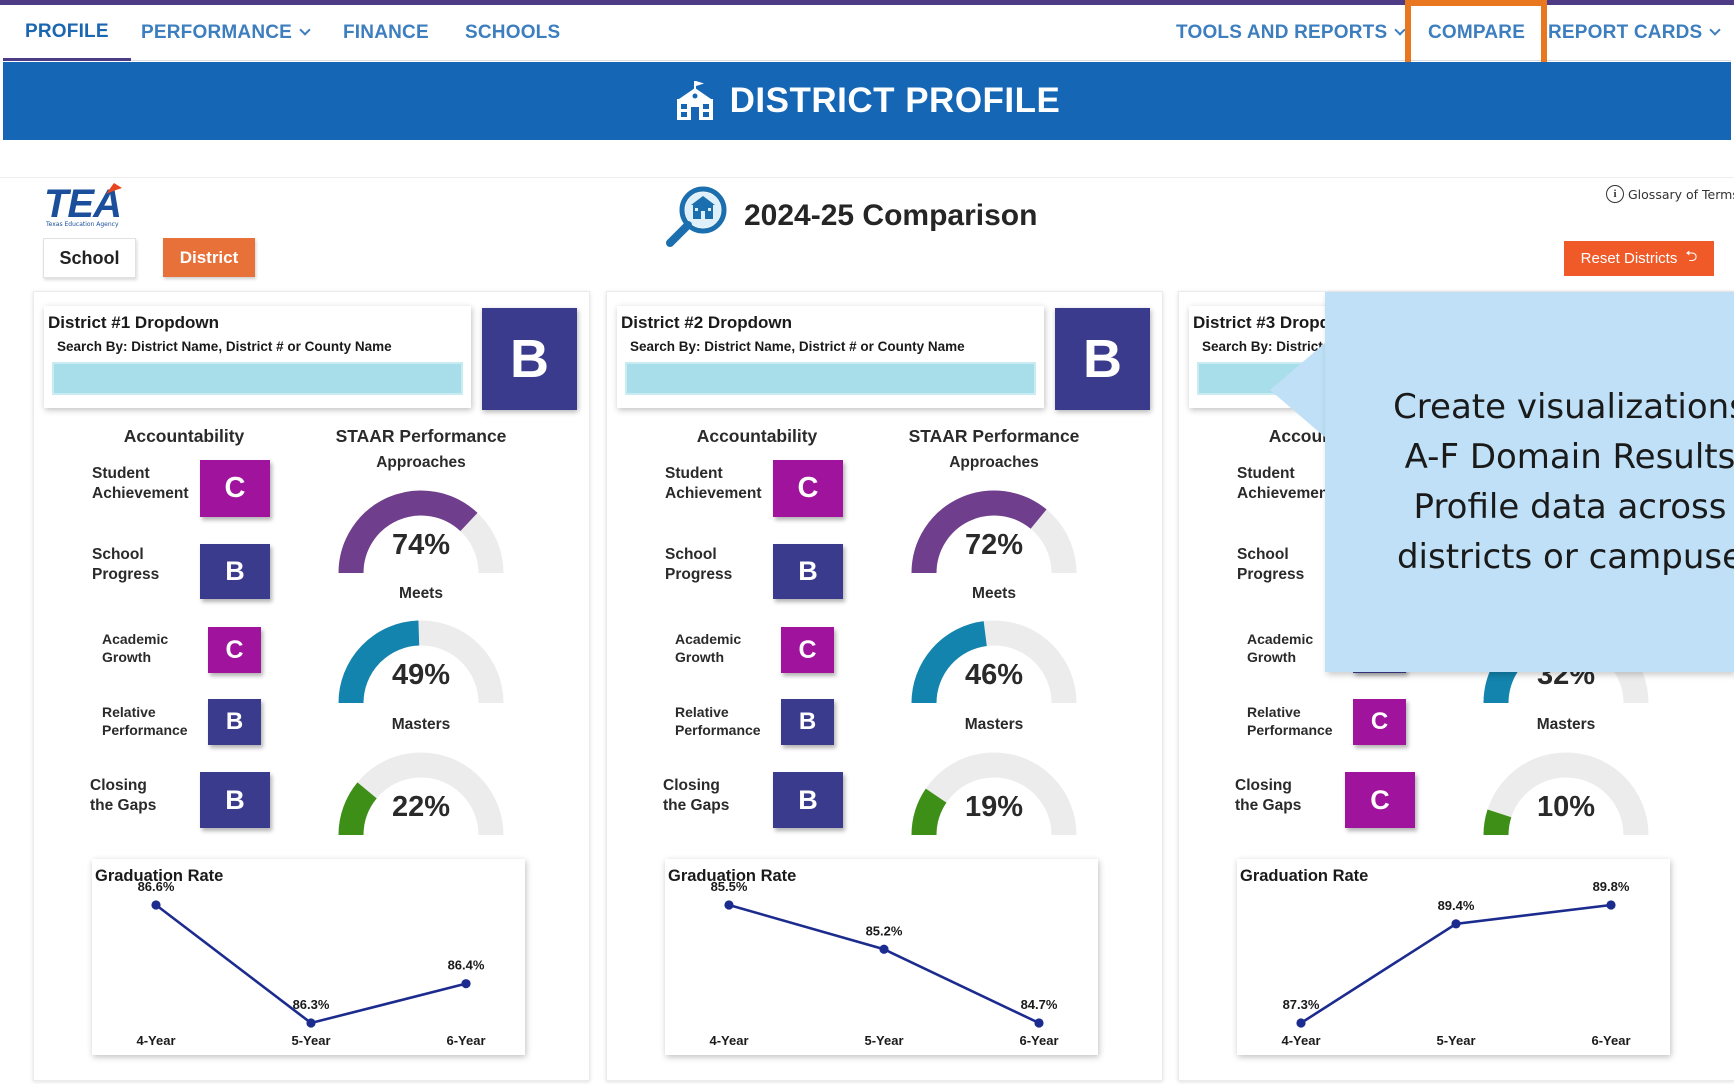 The image size is (1734, 1084). What do you see at coordinates (1456, 905) in the screenshot?
I see `graduation-rate-data-label: 89.4%` at bounding box center [1456, 905].